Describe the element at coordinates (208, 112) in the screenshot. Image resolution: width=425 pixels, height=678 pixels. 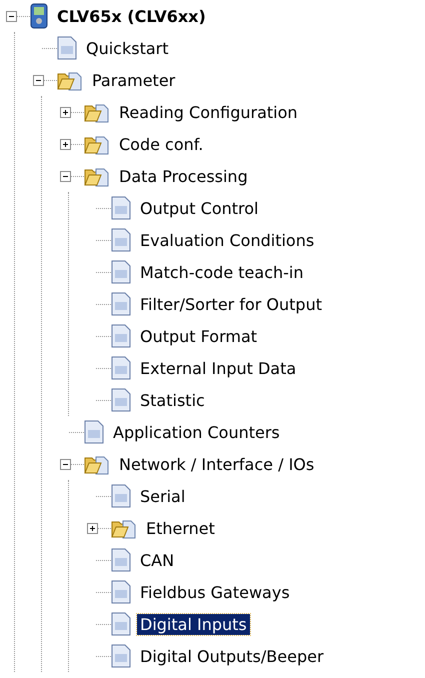
I see `tree-item: Reading Configuration` at that location.